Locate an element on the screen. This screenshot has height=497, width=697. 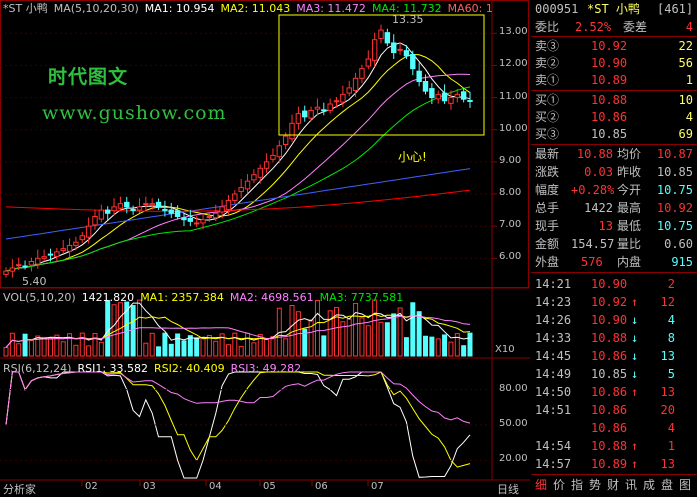
tick-row: 14:57 10.89 ↑ 13 is located at coordinates (614, 464).